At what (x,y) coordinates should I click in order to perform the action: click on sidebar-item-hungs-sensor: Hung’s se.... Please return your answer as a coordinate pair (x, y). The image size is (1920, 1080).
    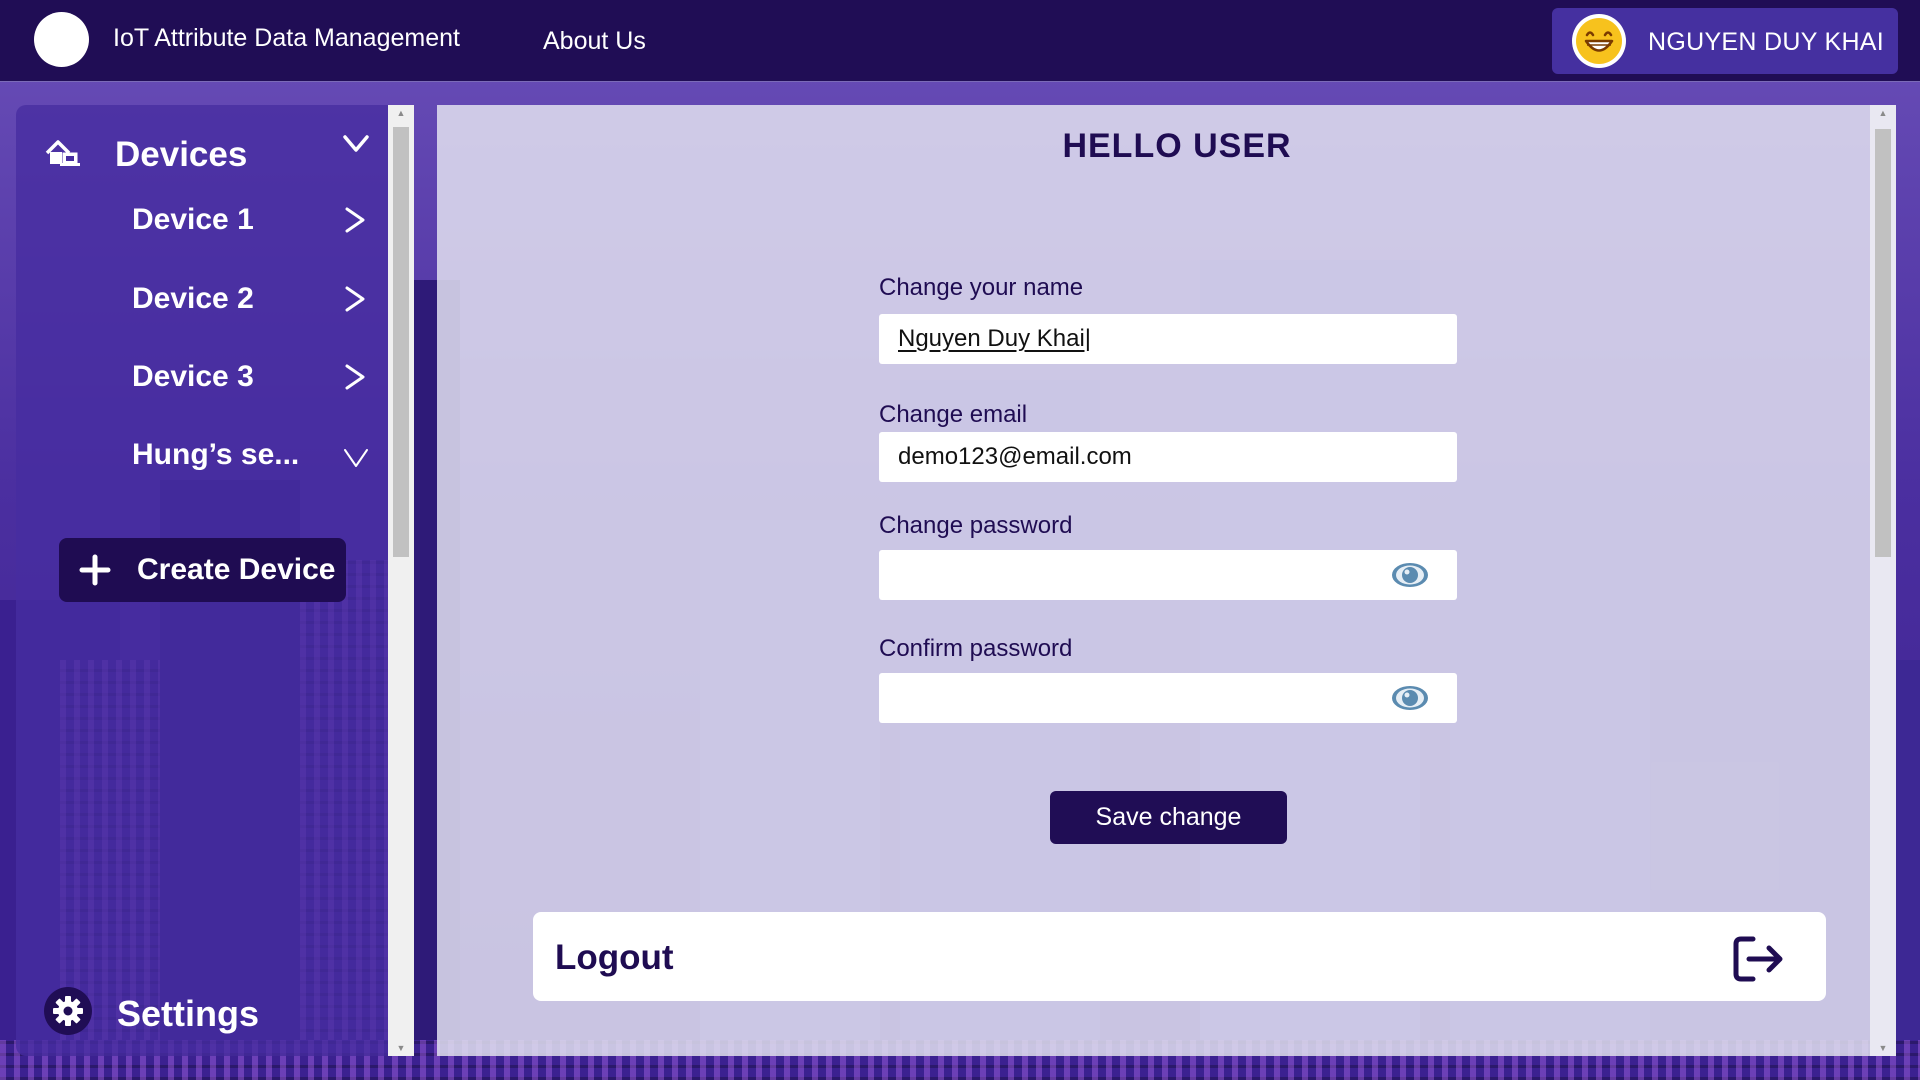
    Looking at the image, I should click on (252, 455).